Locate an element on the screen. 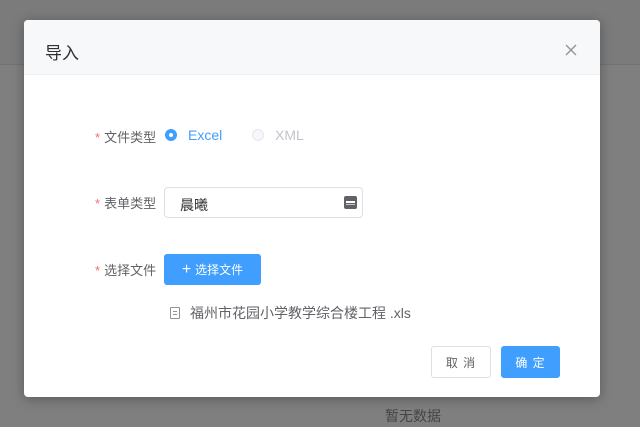 This screenshot has height=427, width=640. confirm-button: 确 定 is located at coordinates (530, 362).